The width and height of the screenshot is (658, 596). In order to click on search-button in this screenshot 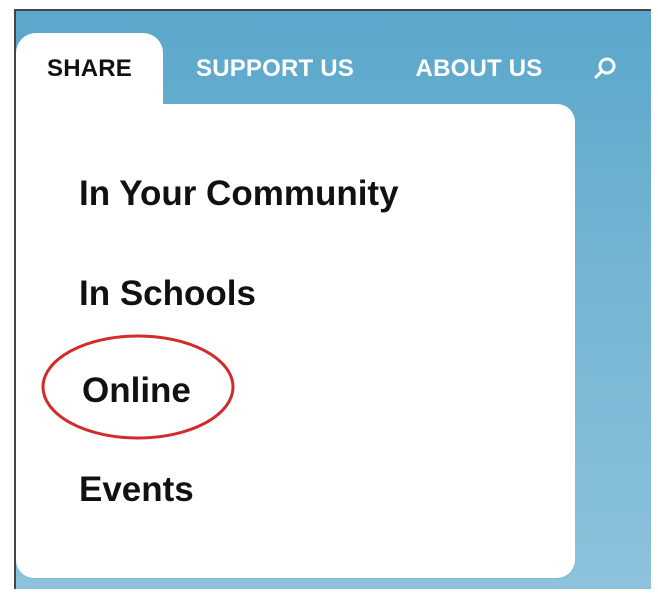, I will do `click(607, 69)`.